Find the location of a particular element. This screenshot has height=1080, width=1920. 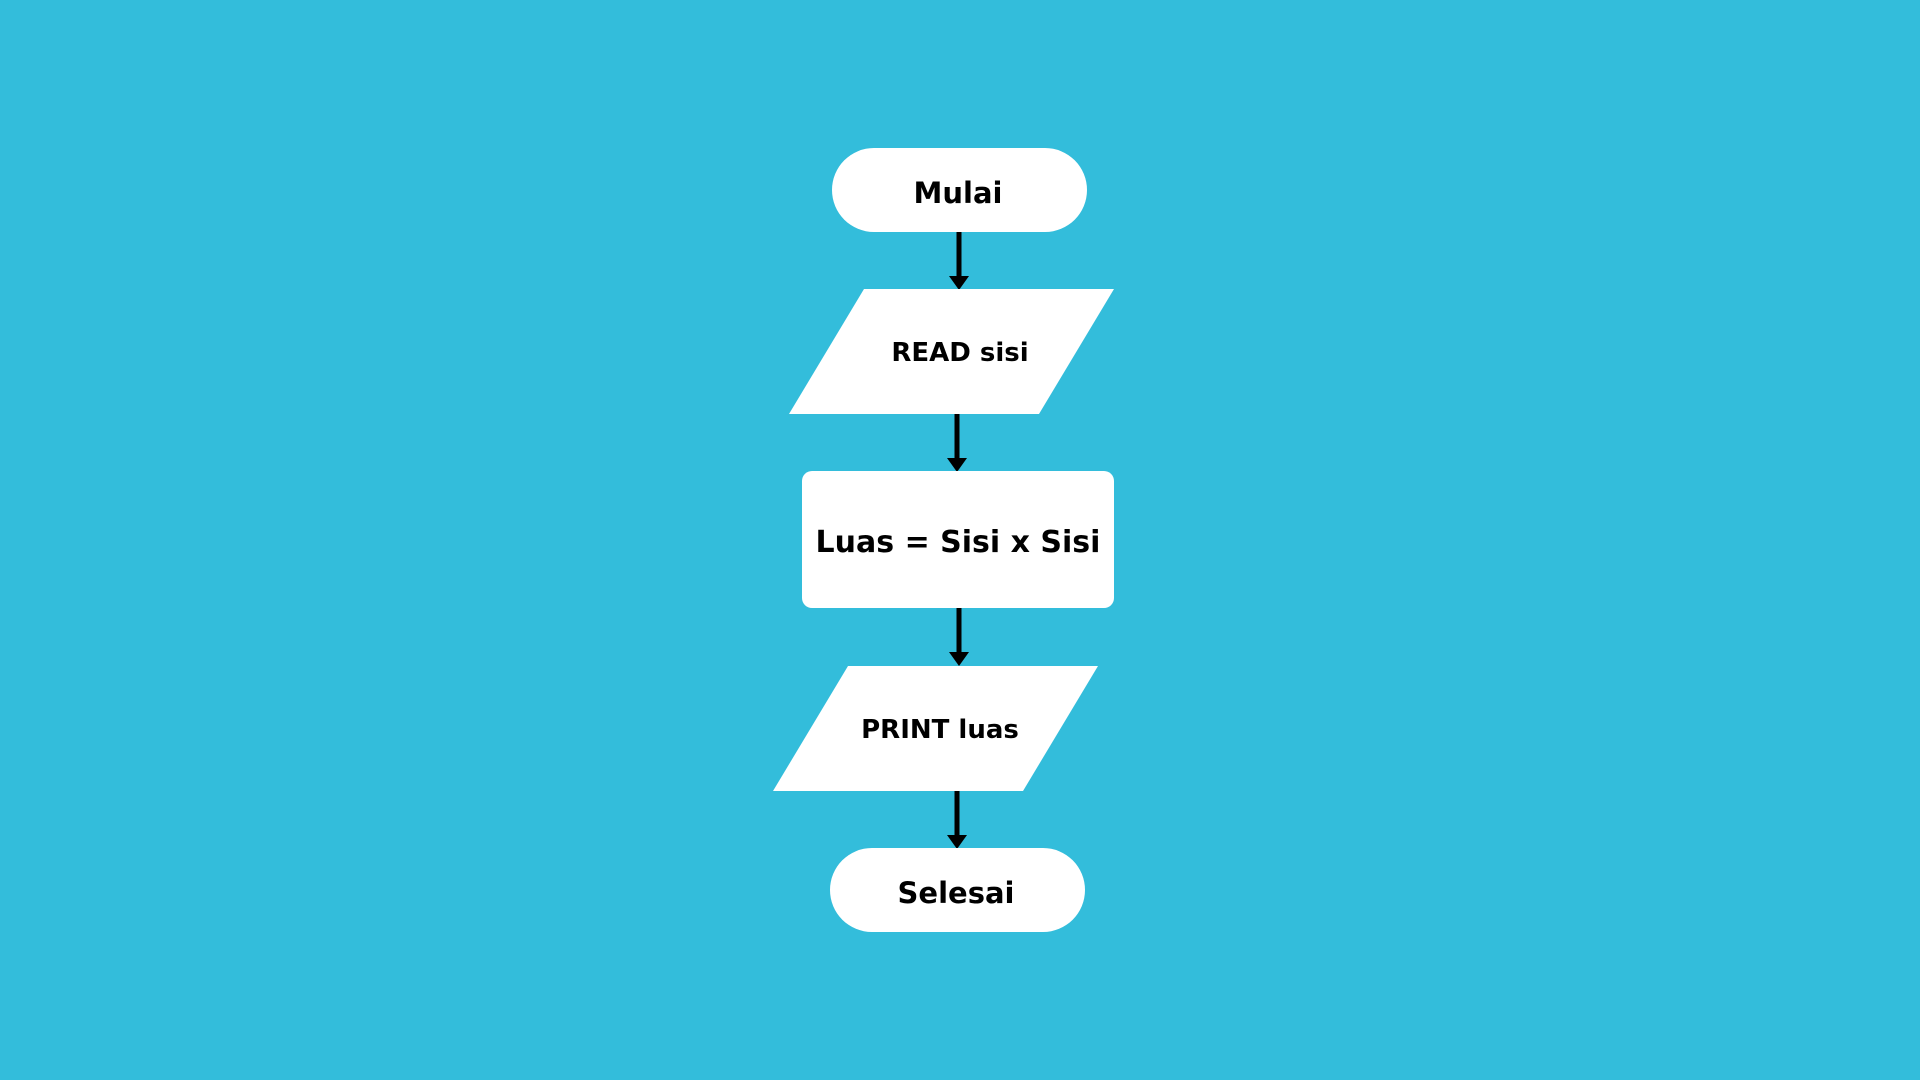

end-label: Selesai is located at coordinates (956, 893).